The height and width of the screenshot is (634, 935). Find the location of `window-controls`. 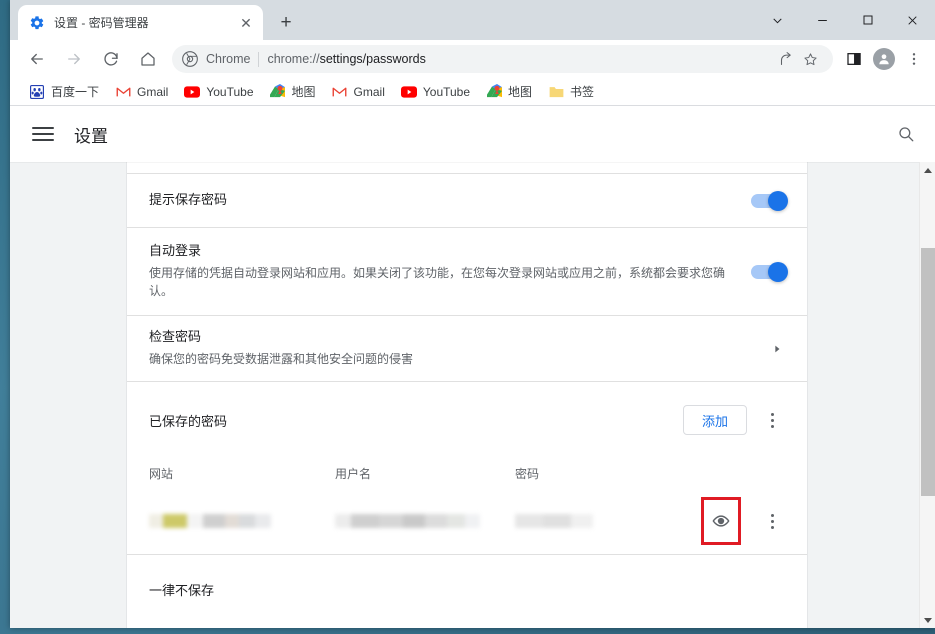

window-controls is located at coordinates (845, 20).